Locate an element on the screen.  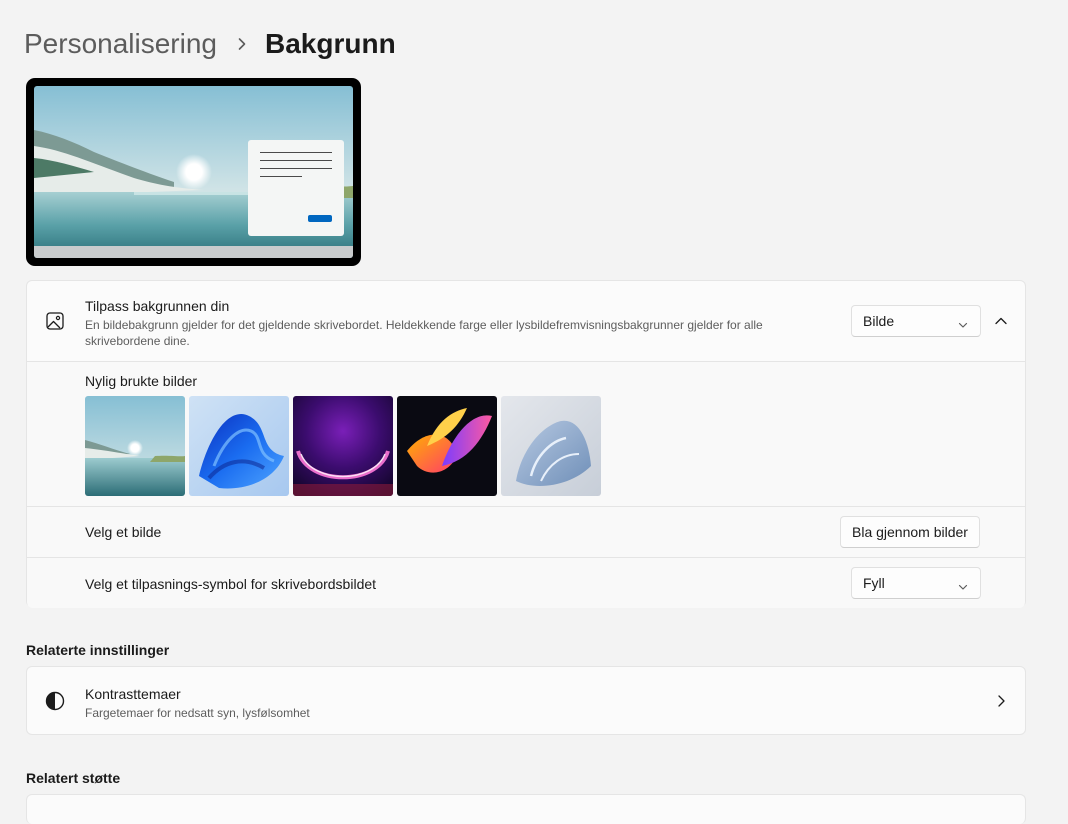
desktop-preview is located at coordinates (193, 172).